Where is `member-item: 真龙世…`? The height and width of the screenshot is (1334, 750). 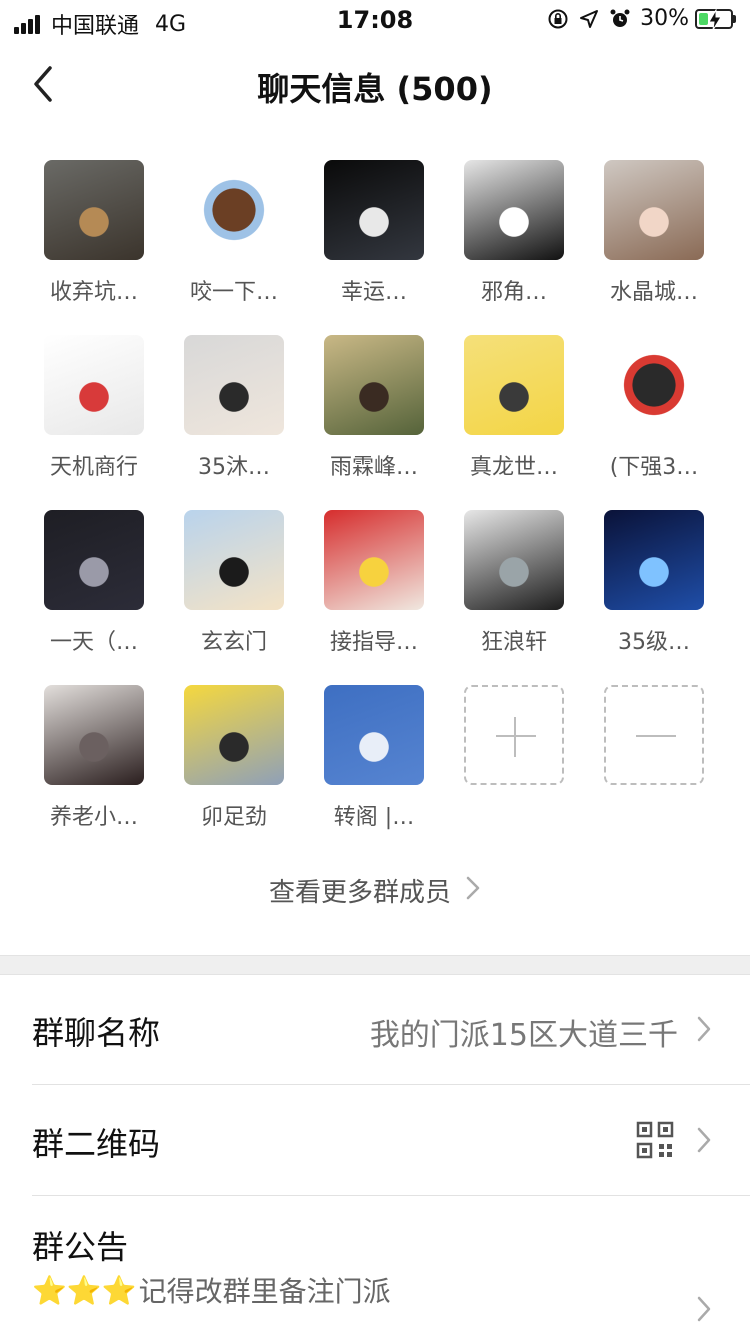 member-item: 真龙世… is located at coordinates (514, 408).